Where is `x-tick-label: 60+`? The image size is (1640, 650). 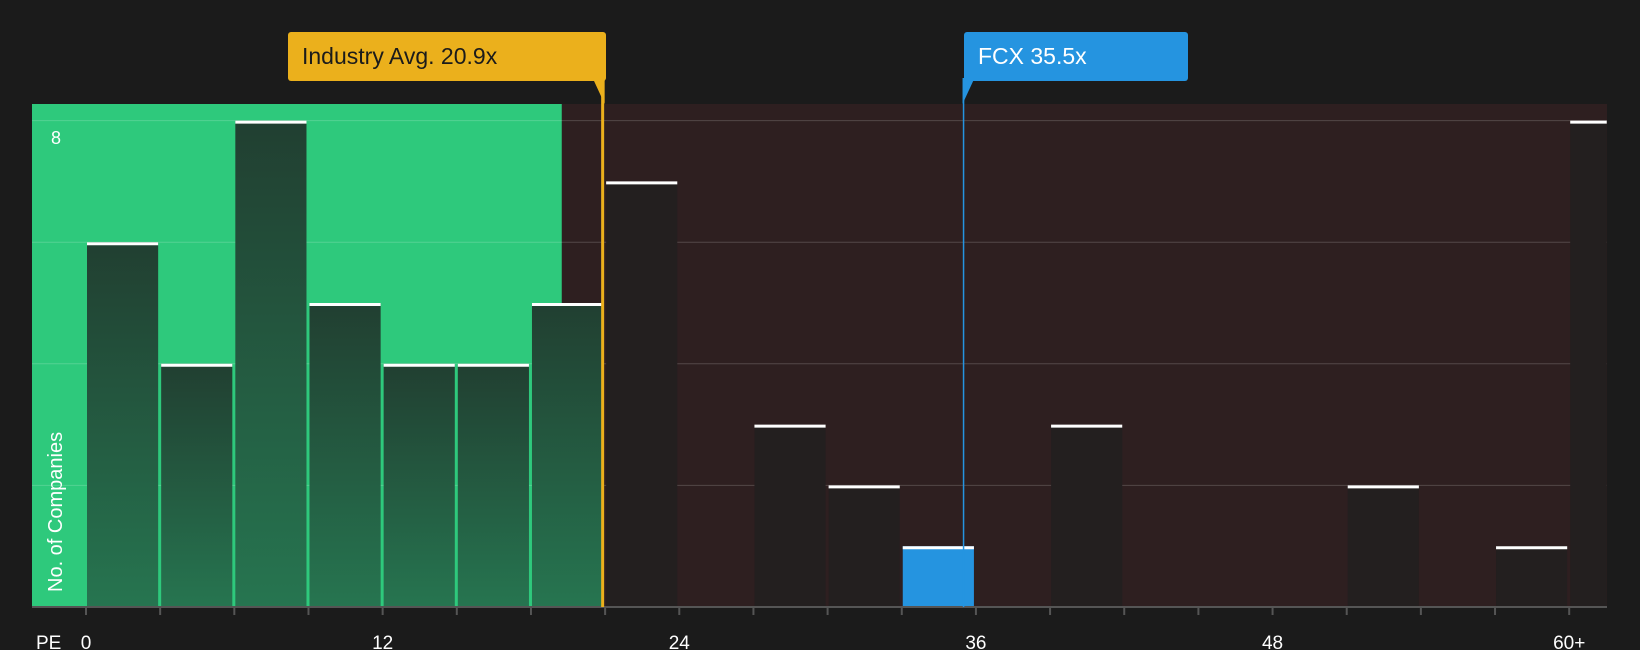 x-tick-label: 60+ is located at coordinates (1569, 641).